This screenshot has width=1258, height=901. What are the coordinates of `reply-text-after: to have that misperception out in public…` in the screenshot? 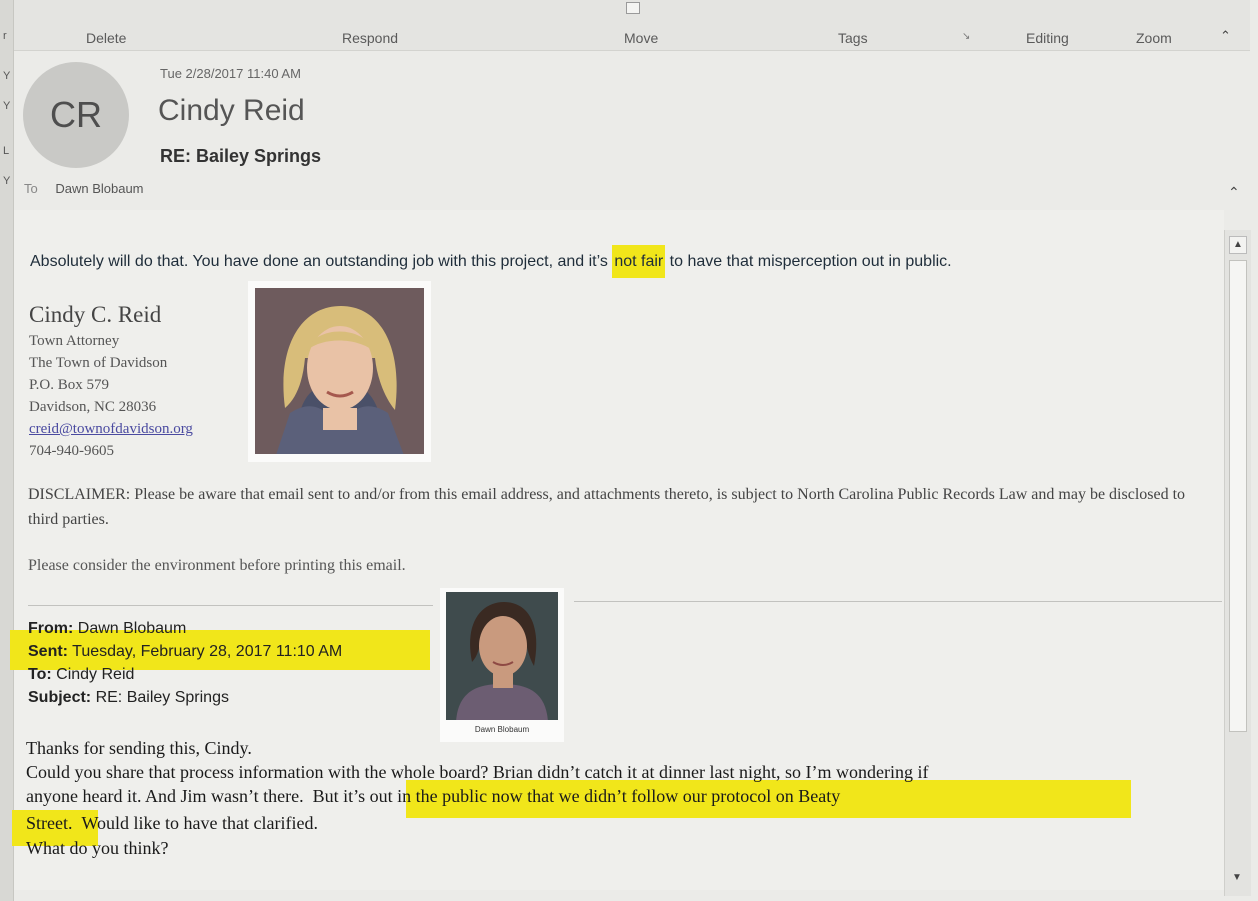 It's located at (808, 261).